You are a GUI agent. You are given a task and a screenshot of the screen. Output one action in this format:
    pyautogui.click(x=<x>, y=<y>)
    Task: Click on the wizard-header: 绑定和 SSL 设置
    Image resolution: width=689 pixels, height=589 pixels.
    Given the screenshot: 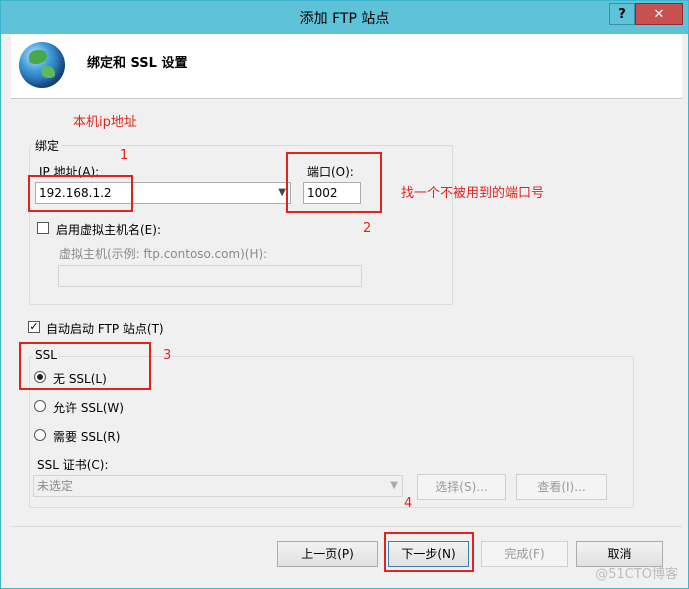 What is the action you would take?
    pyautogui.click(x=346, y=66)
    